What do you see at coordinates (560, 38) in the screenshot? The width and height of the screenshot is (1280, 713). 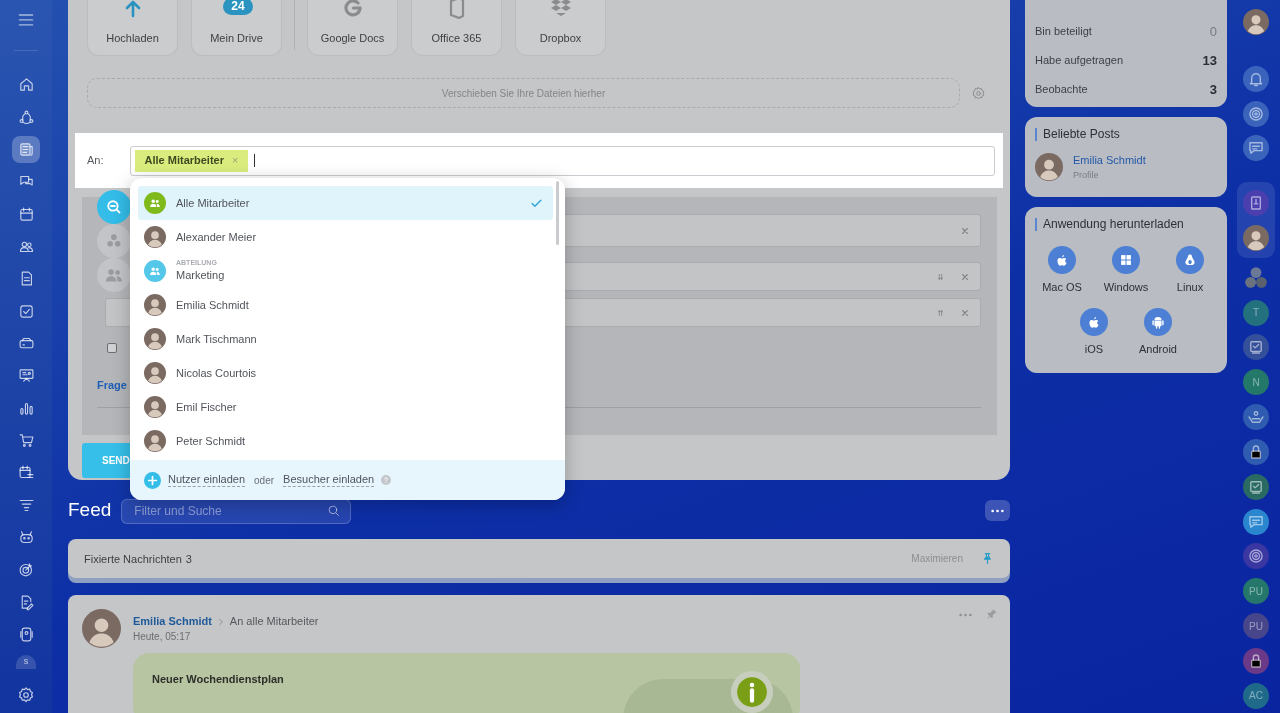 I see `tile-label: Dropbox` at bounding box center [560, 38].